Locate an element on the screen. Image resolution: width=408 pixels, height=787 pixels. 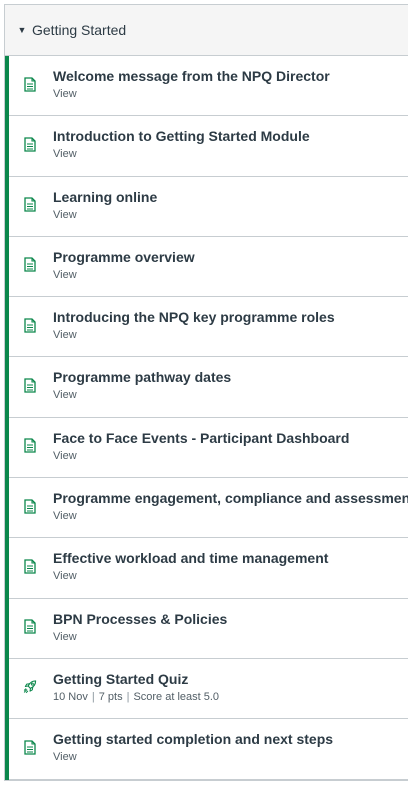
module-item-title-link: Getting Started Quiz is located at coordinates (228, 679).